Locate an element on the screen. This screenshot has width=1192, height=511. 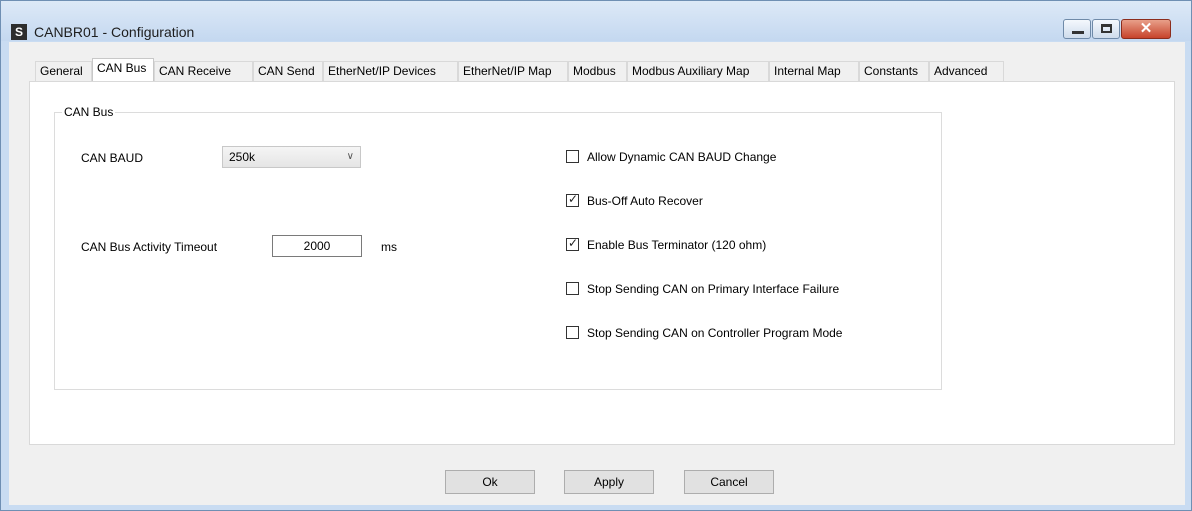
tab-advanced: Advanced is located at coordinates (966, 71).